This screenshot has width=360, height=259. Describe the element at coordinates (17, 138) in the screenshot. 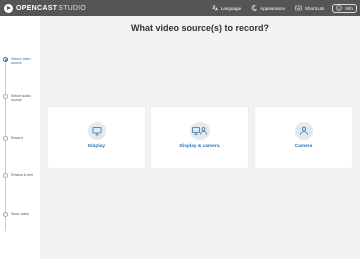

I see `step-label: Record` at that location.